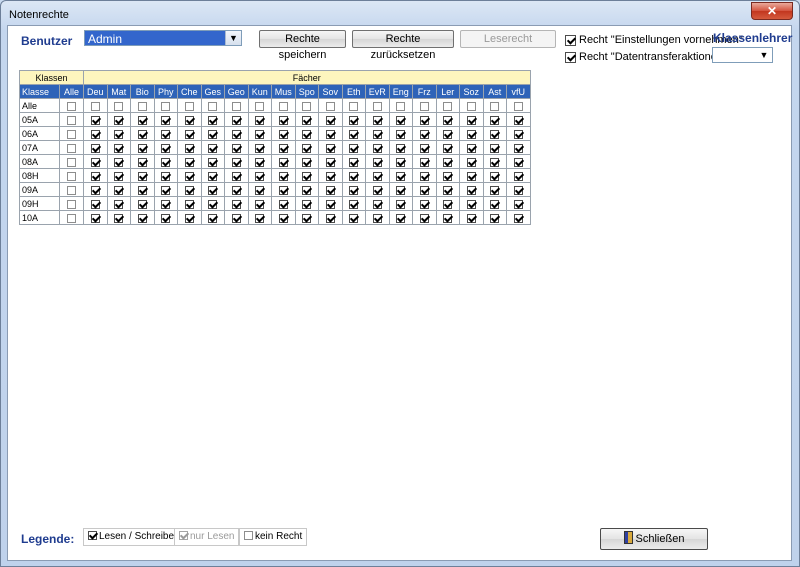 This screenshot has height=567, width=800. Describe the element at coordinates (570, 40) in the screenshot. I see `right-settings-checkbox` at that location.